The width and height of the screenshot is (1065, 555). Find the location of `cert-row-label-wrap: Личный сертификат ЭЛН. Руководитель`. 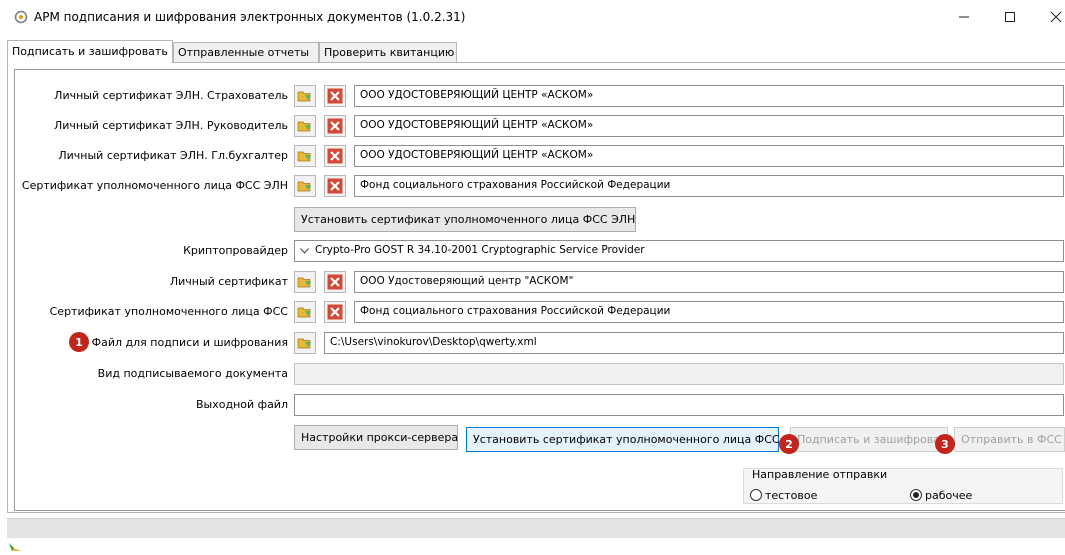

cert-row-label-wrap: Личный сертификат ЭЛН. Руководитель is located at coordinates (151, 126).